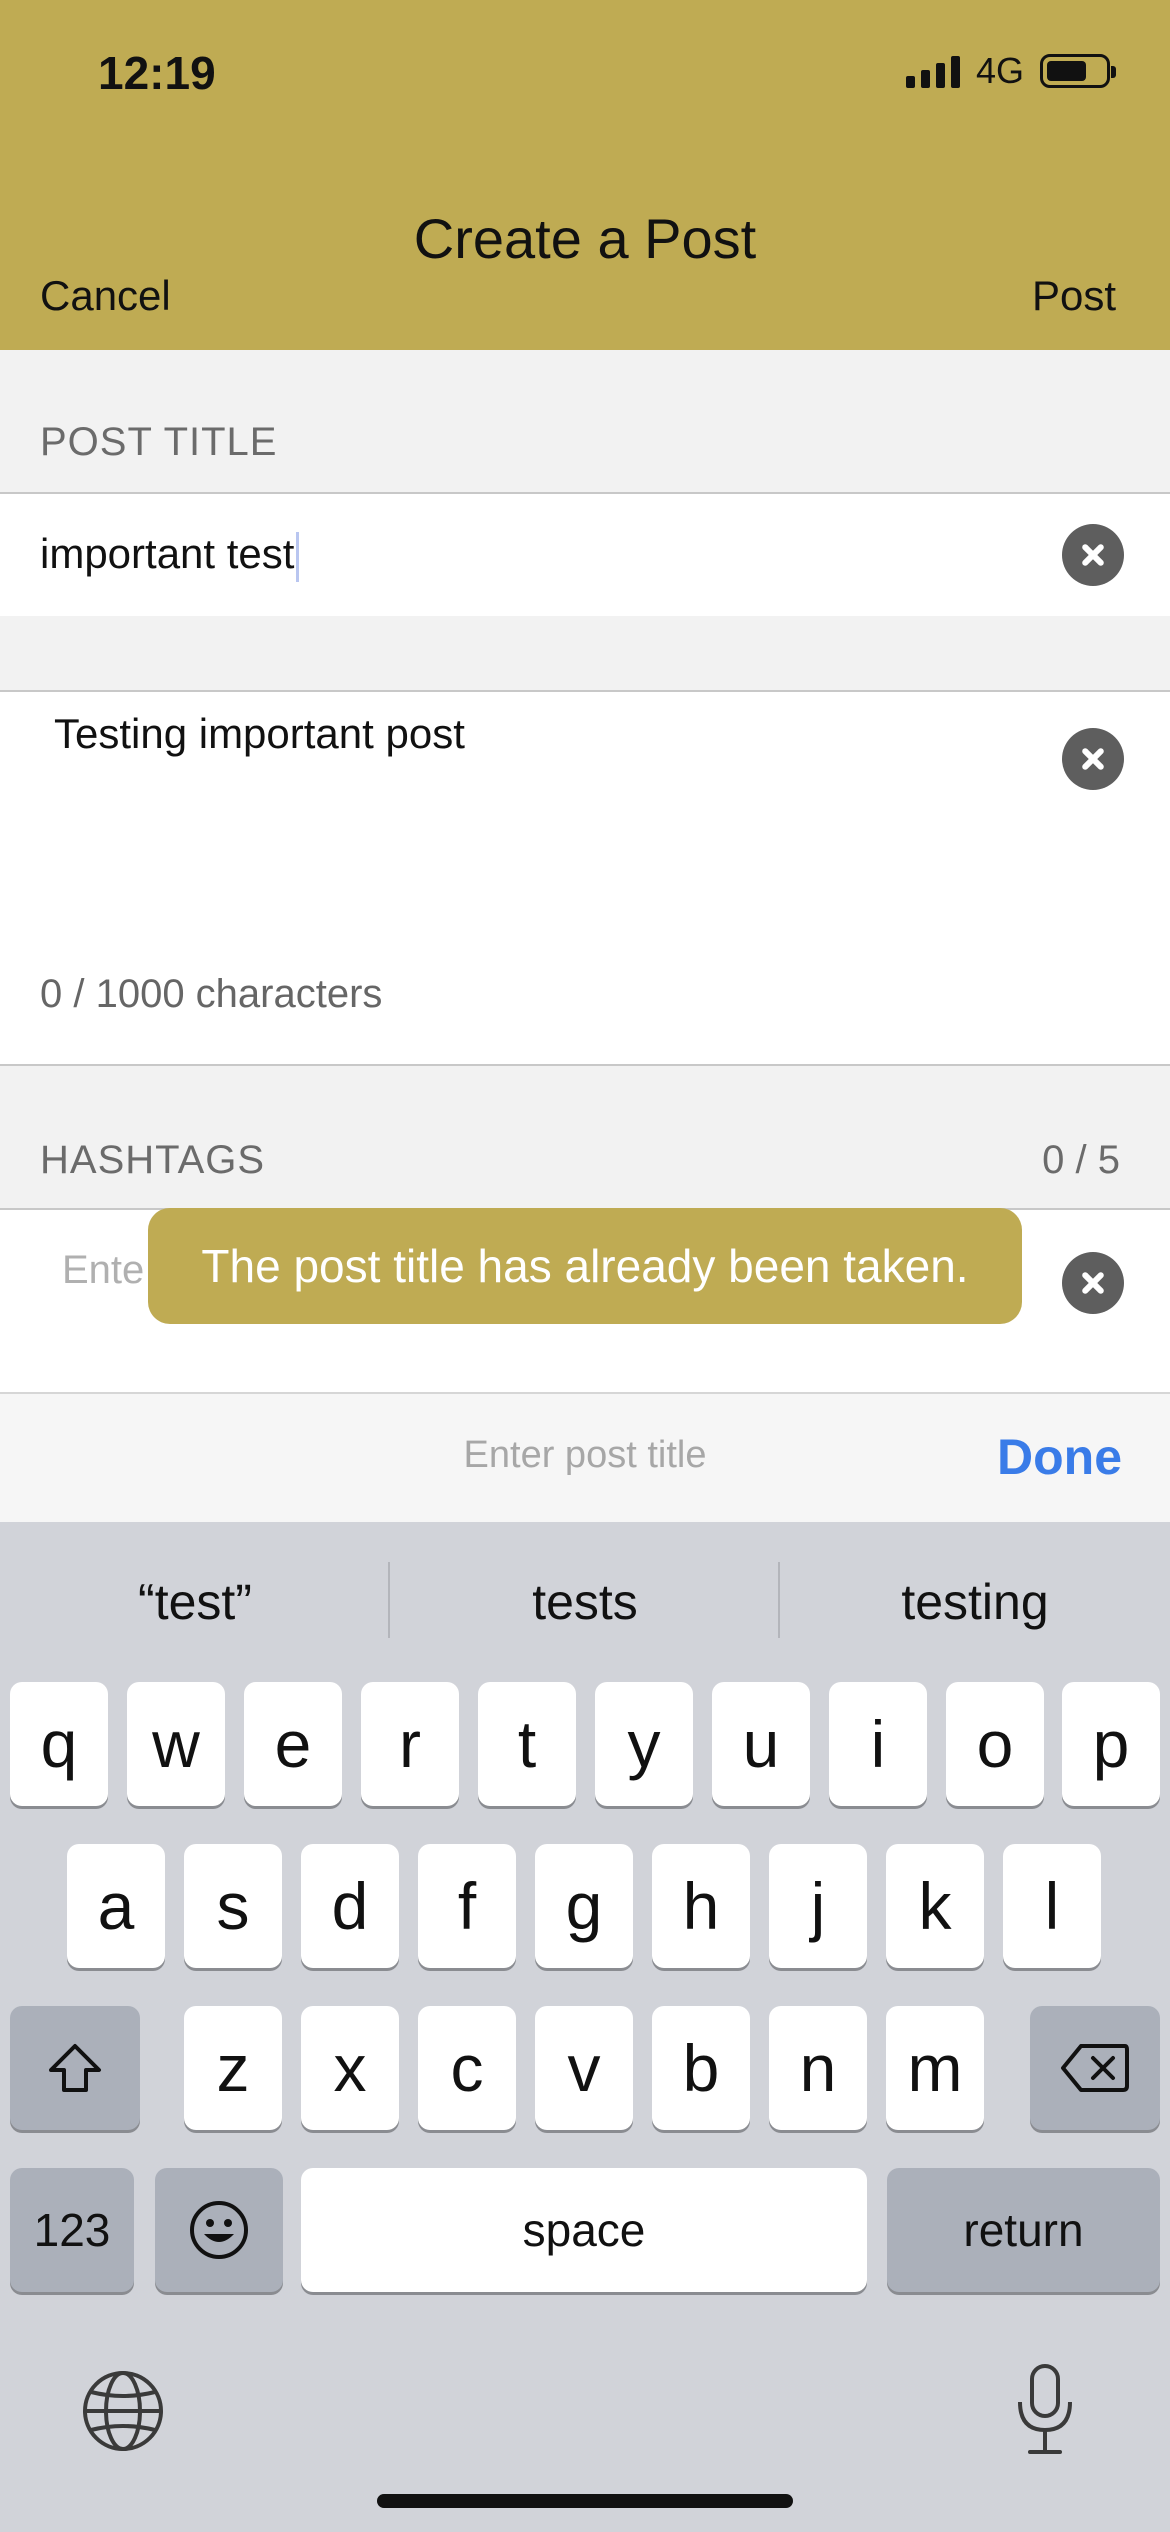  I want to click on signal-icon, so click(932, 71).